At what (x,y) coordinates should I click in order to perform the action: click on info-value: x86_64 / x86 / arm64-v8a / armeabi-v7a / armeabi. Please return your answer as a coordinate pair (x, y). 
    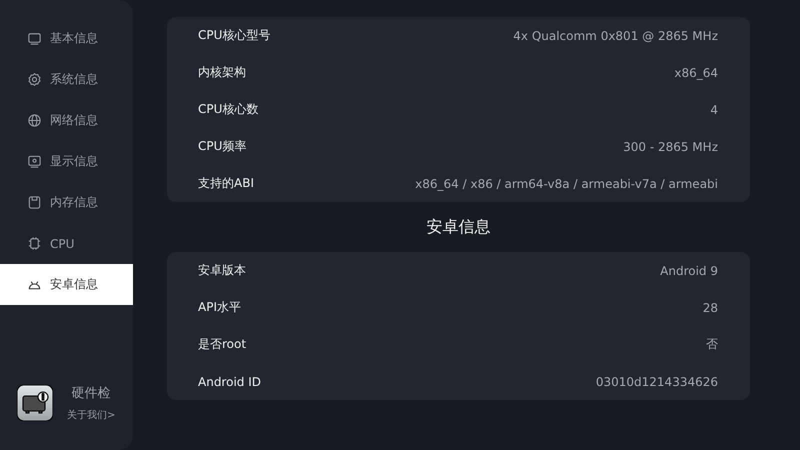
    Looking at the image, I should click on (566, 183).